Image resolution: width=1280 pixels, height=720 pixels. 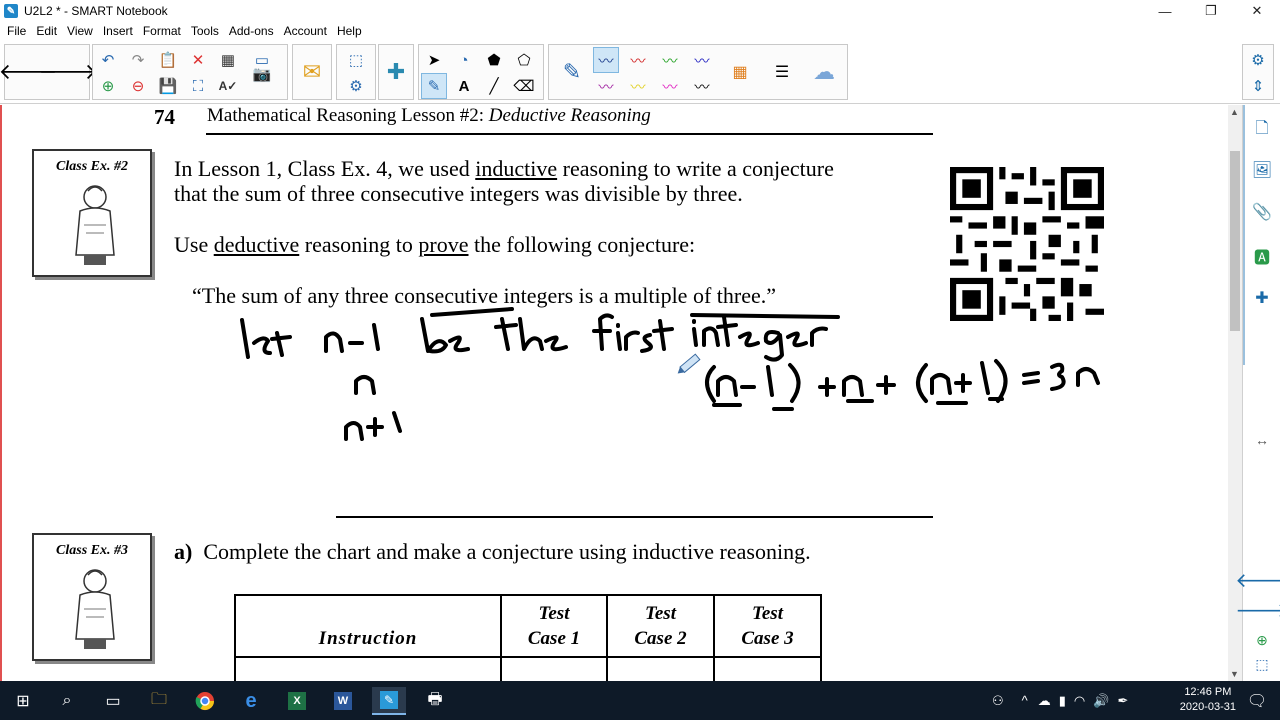 What do you see at coordinates (198, 86) in the screenshot?
I see `full-screen-icon: ⛶` at bounding box center [198, 86].